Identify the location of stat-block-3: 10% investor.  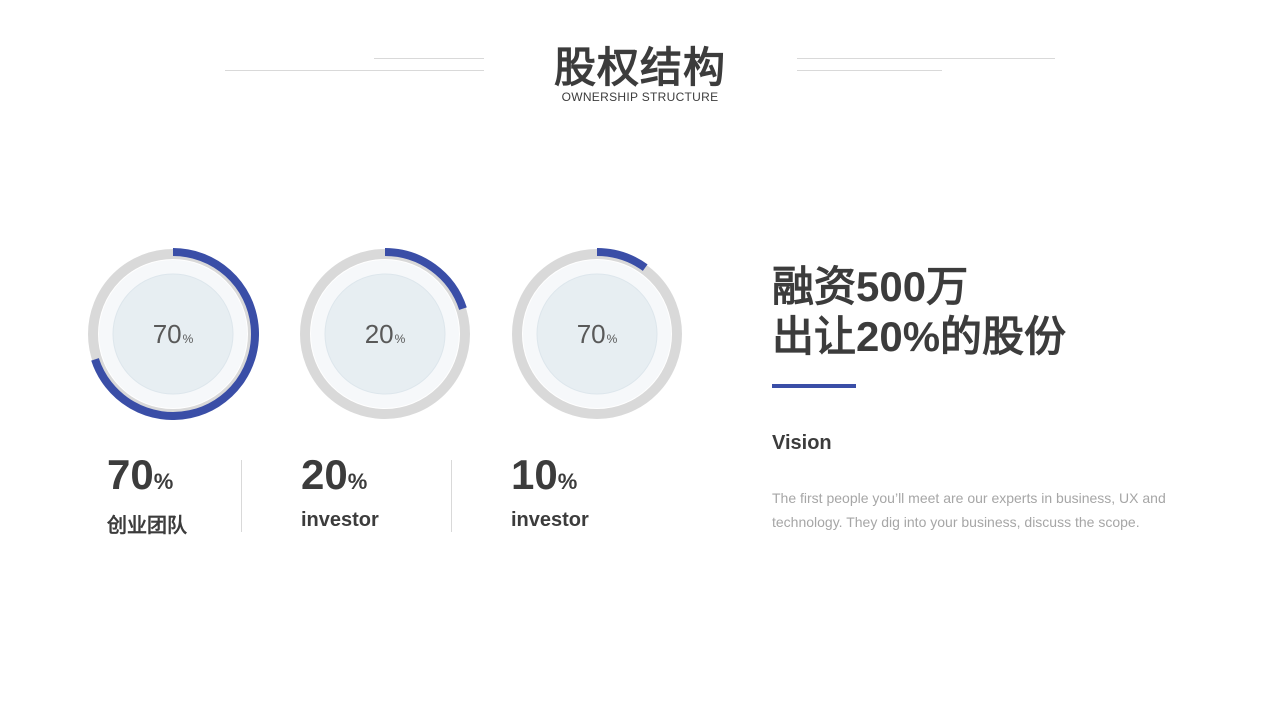
(550, 492).